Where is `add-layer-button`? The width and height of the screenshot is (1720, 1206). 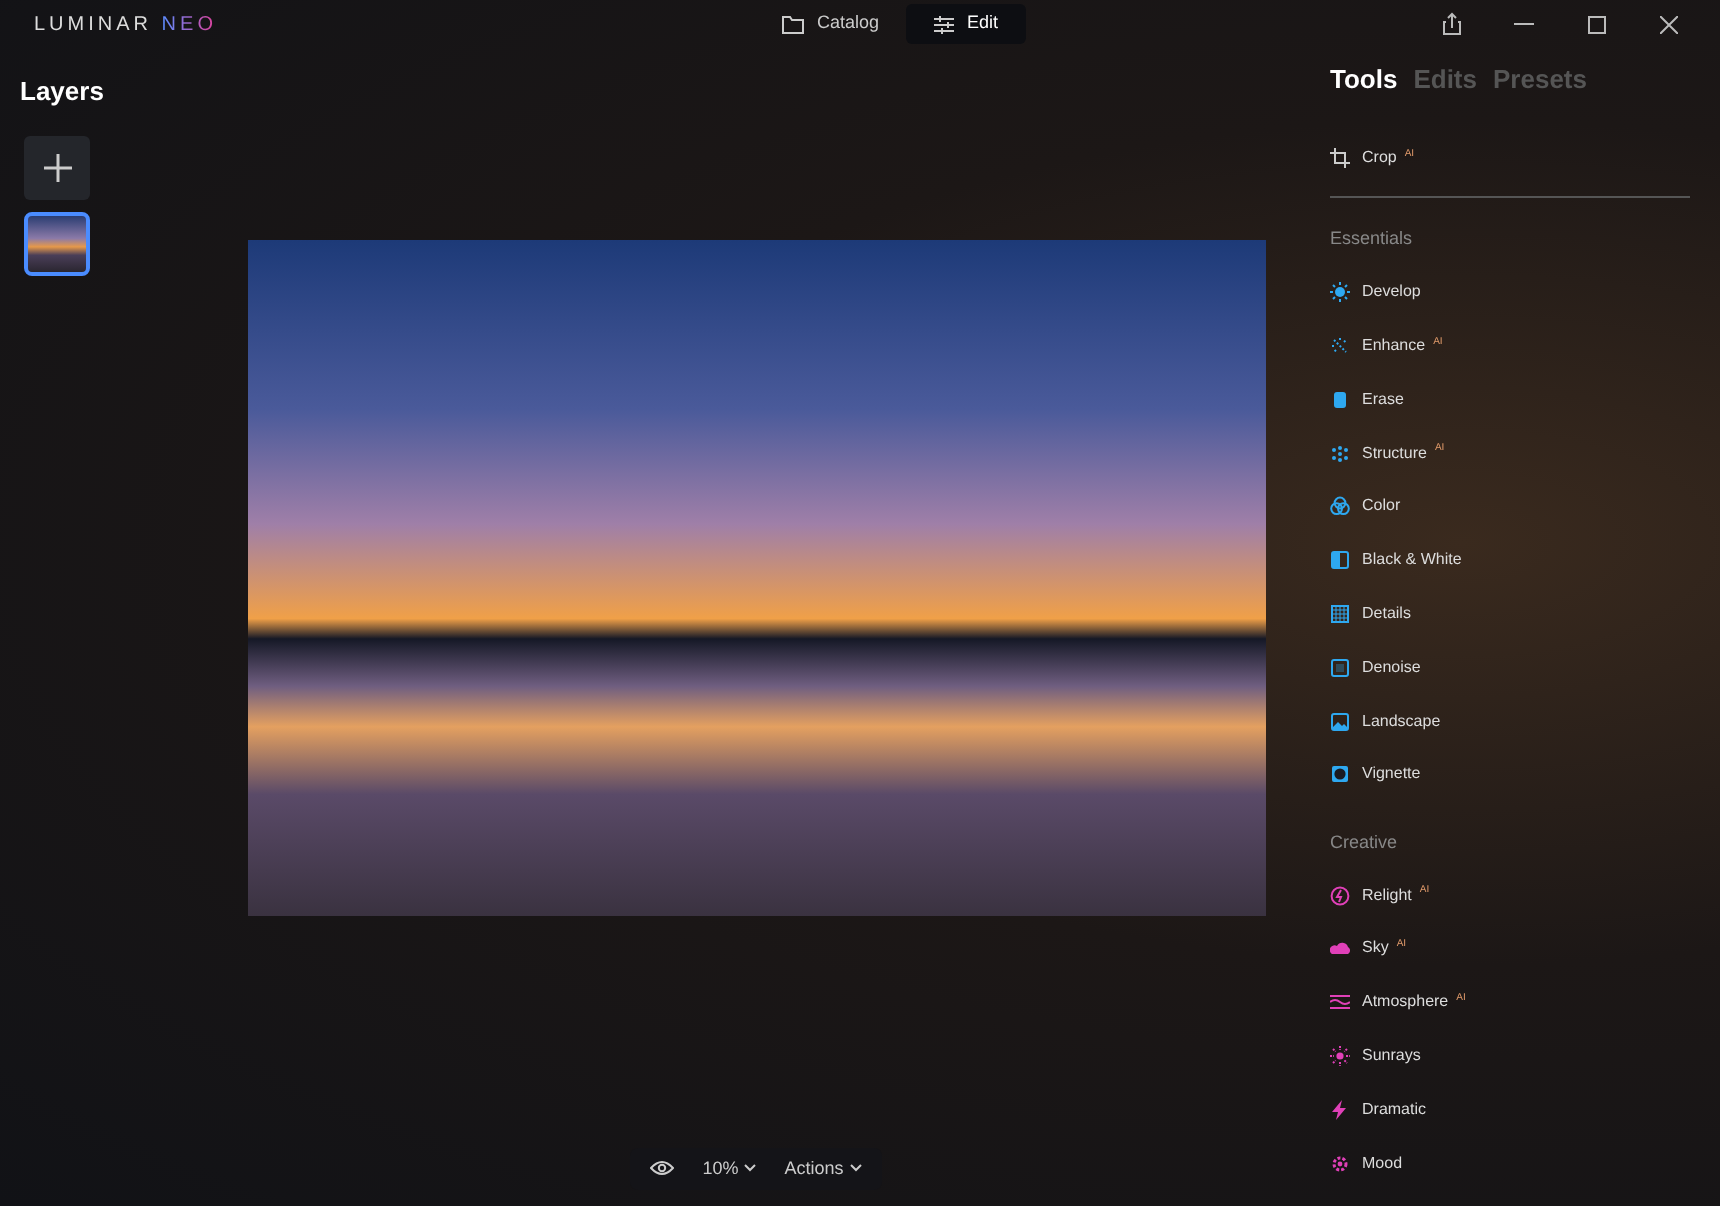
add-layer-button is located at coordinates (57, 167).